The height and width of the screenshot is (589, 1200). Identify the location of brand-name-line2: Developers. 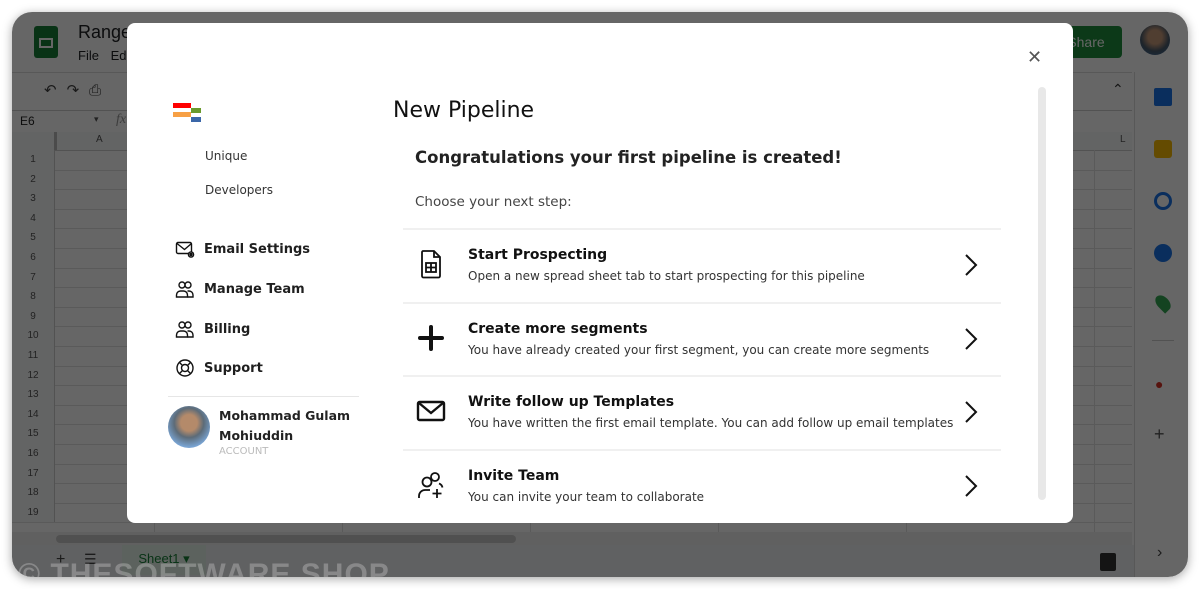
(239, 190).